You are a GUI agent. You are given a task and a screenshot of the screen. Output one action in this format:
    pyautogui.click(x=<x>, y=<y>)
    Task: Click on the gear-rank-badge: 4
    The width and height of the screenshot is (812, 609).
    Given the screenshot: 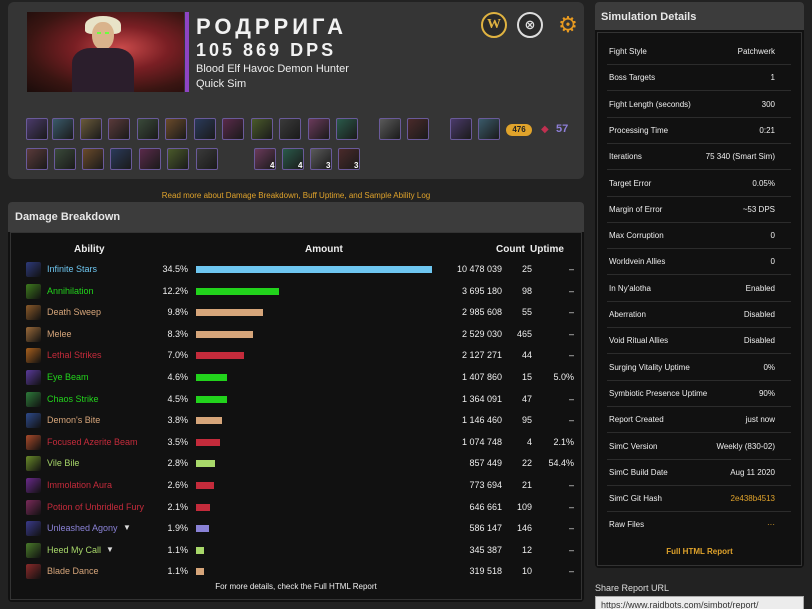 What is the action you would take?
    pyautogui.click(x=300, y=165)
    